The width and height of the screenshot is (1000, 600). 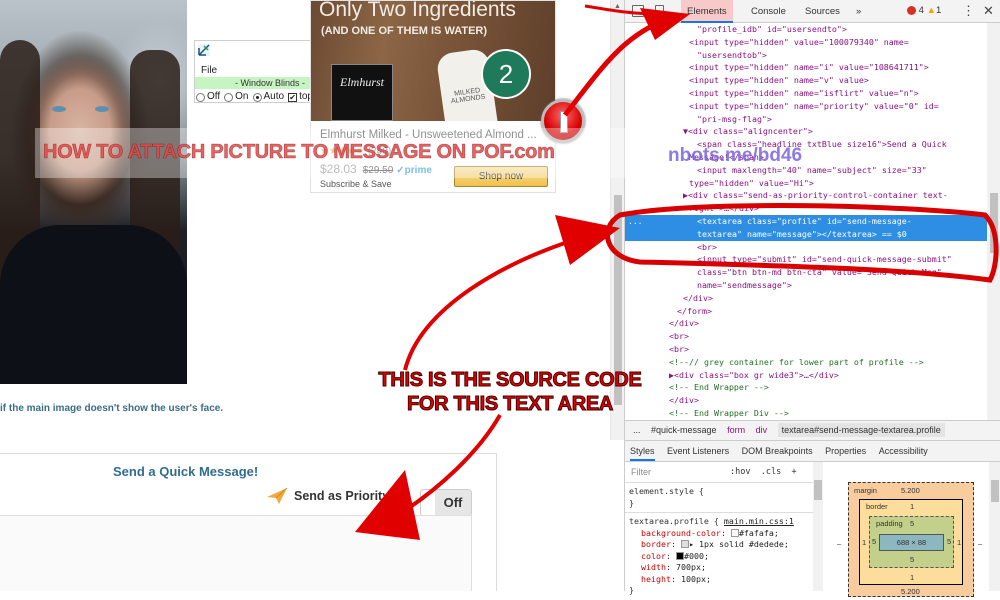 What do you see at coordinates (762, 430) in the screenshot?
I see `breadcrumb-div: div` at bounding box center [762, 430].